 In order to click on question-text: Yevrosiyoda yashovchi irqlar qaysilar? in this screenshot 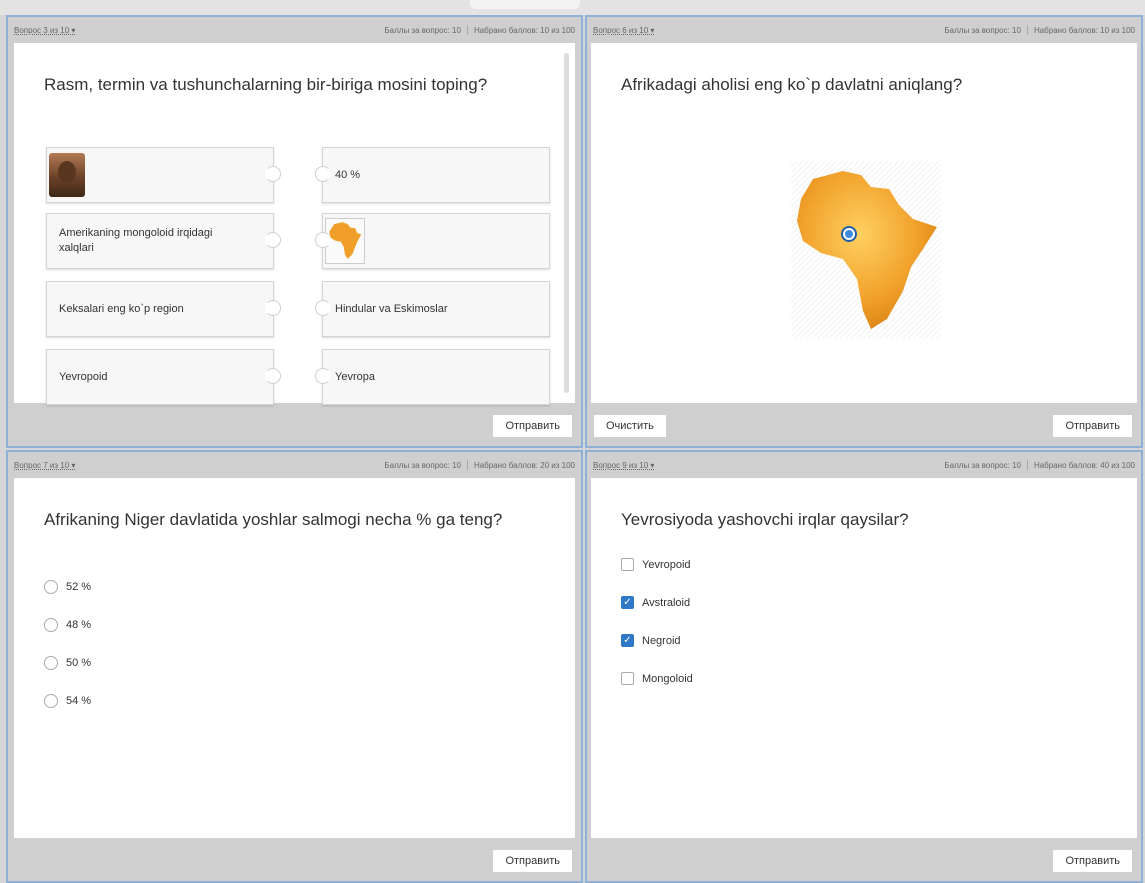, I will do `click(765, 519)`.